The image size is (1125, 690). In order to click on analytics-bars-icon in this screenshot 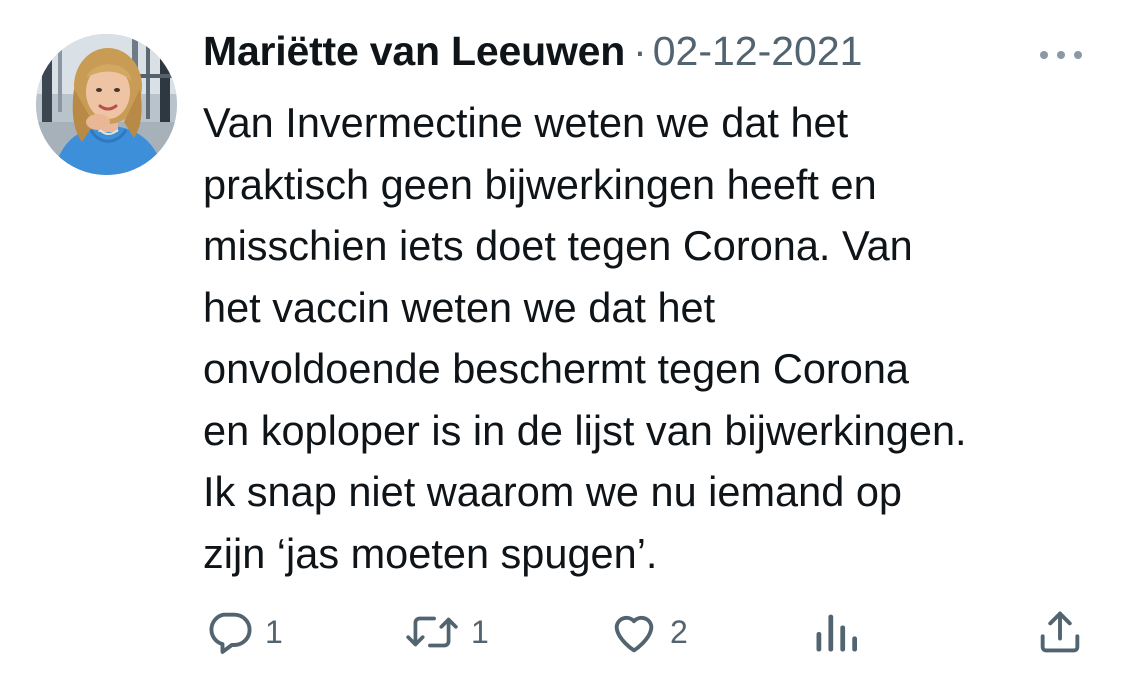, I will do `click(837, 633)`.